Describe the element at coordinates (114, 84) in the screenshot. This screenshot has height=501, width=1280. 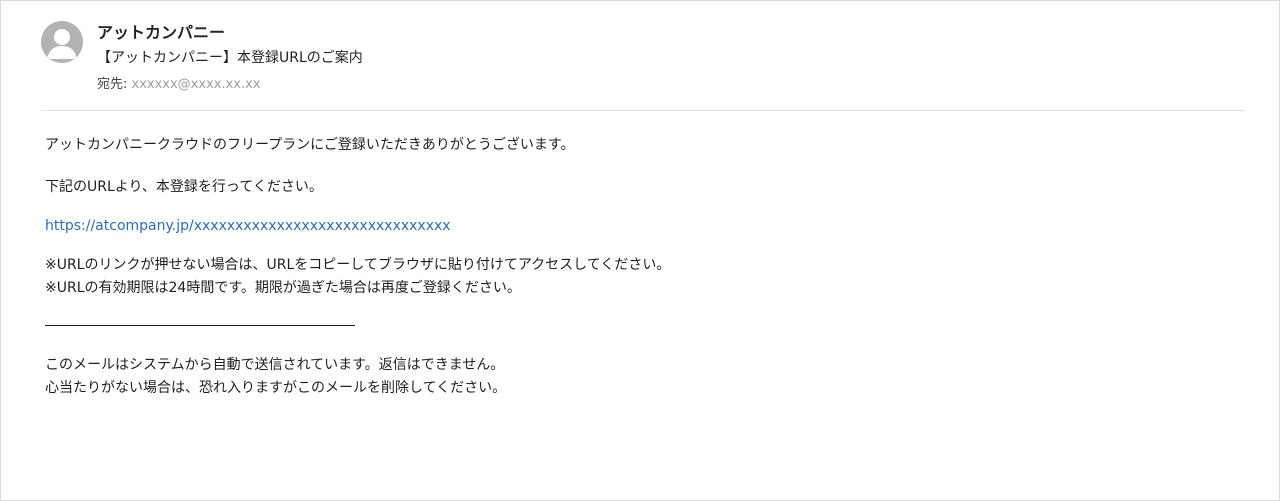
I see `recipient-label: 宛先:` at that location.